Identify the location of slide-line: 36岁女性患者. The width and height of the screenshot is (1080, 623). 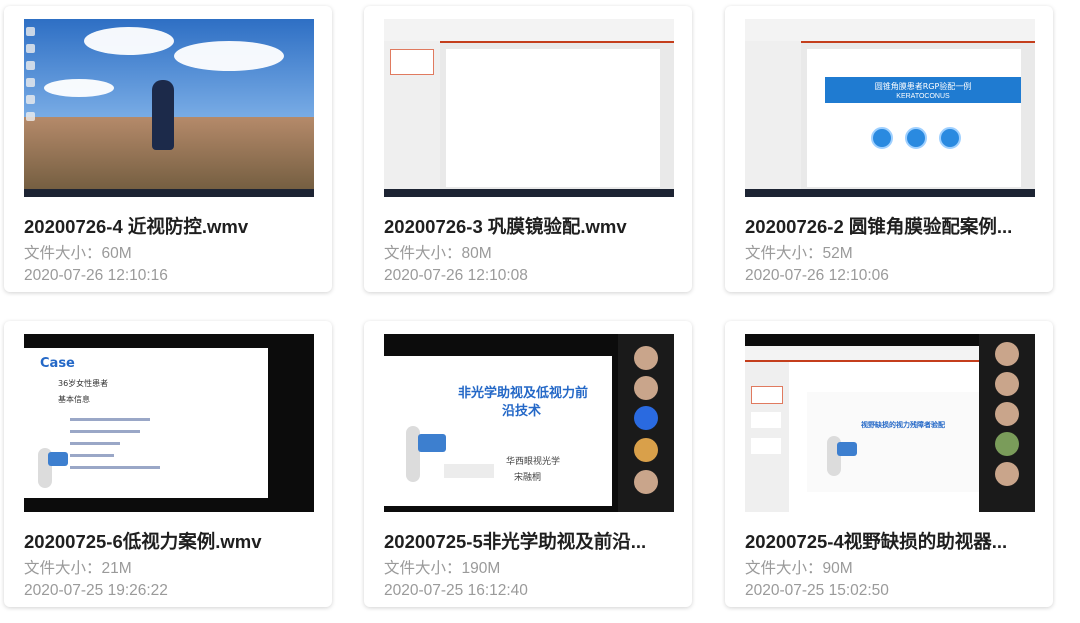
(83, 383).